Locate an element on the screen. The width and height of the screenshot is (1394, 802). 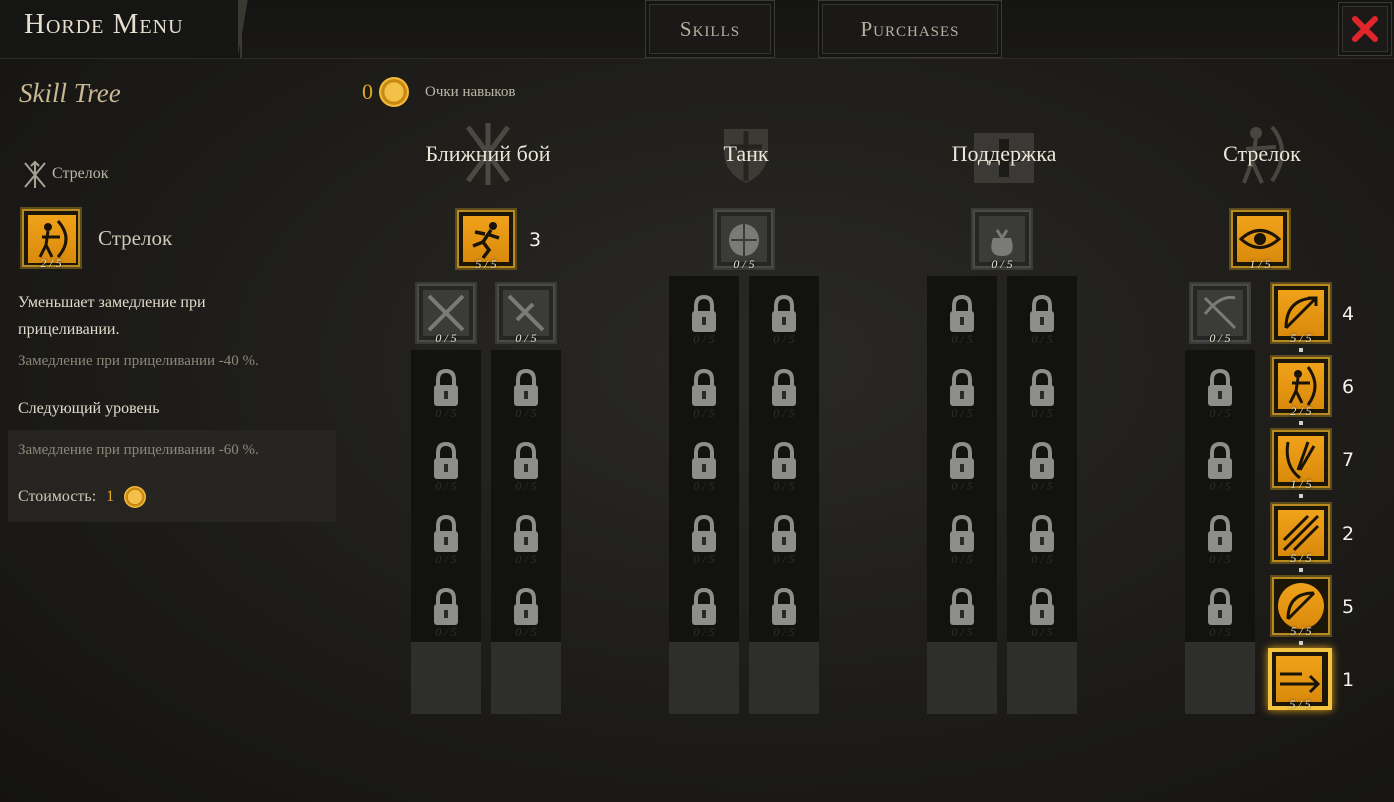
skill-point-coin-icon is located at coordinates (394, 92).